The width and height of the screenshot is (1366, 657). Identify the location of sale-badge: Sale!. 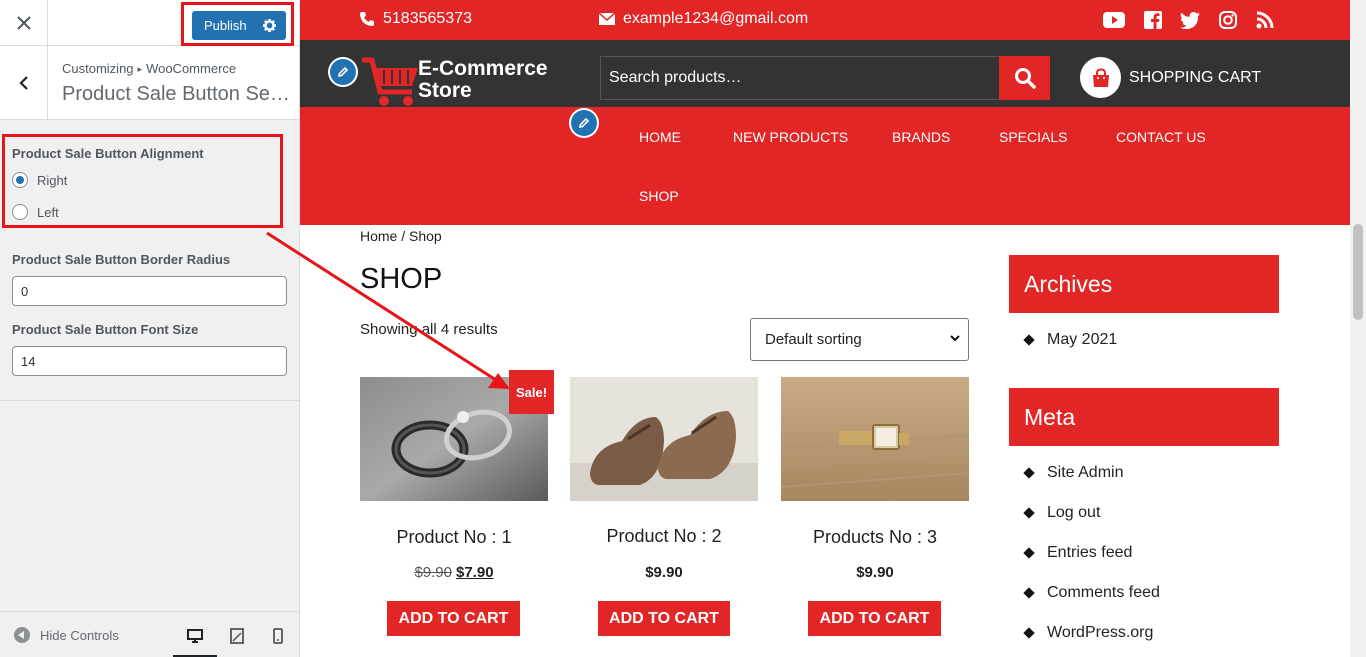
(531, 392).